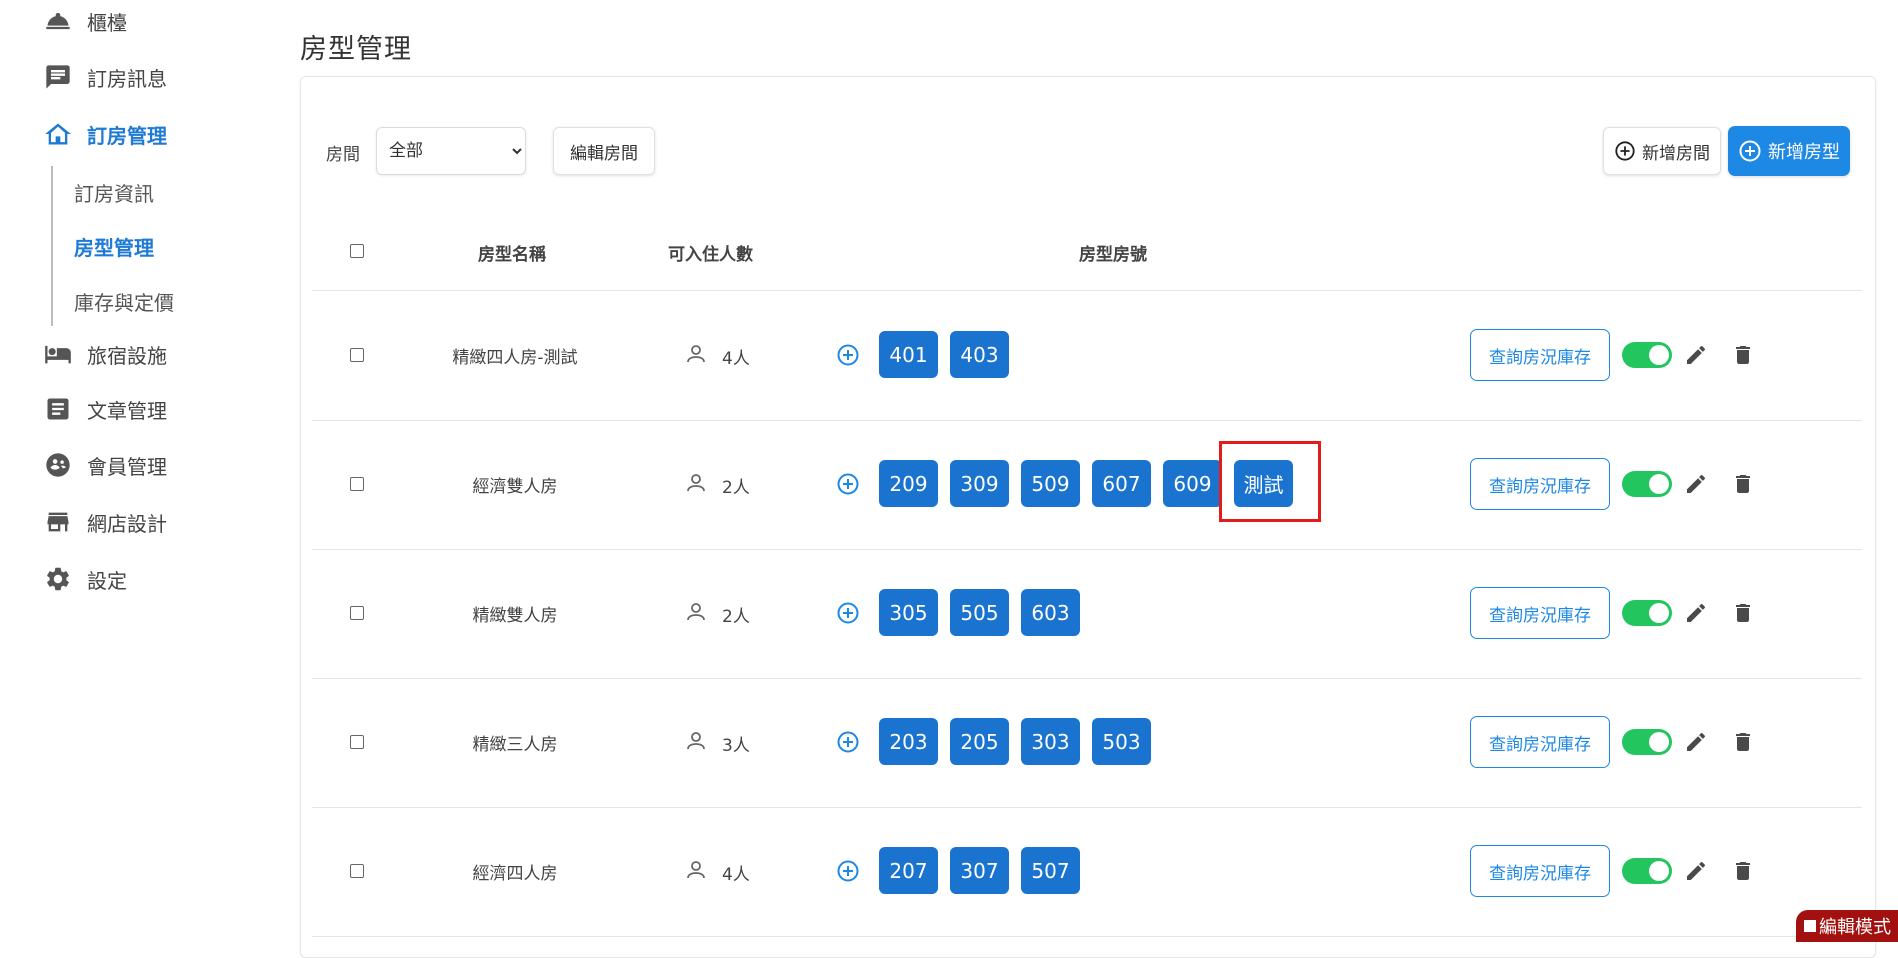 This screenshot has height=958, width=1898. I want to click on room-number-chip: 209, so click(908, 483).